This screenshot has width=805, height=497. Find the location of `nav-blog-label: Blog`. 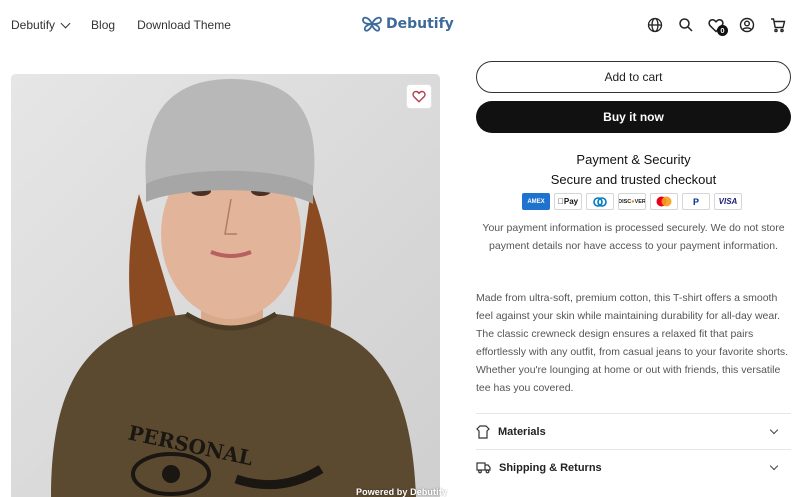

nav-blog-label: Blog is located at coordinates (103, 25).